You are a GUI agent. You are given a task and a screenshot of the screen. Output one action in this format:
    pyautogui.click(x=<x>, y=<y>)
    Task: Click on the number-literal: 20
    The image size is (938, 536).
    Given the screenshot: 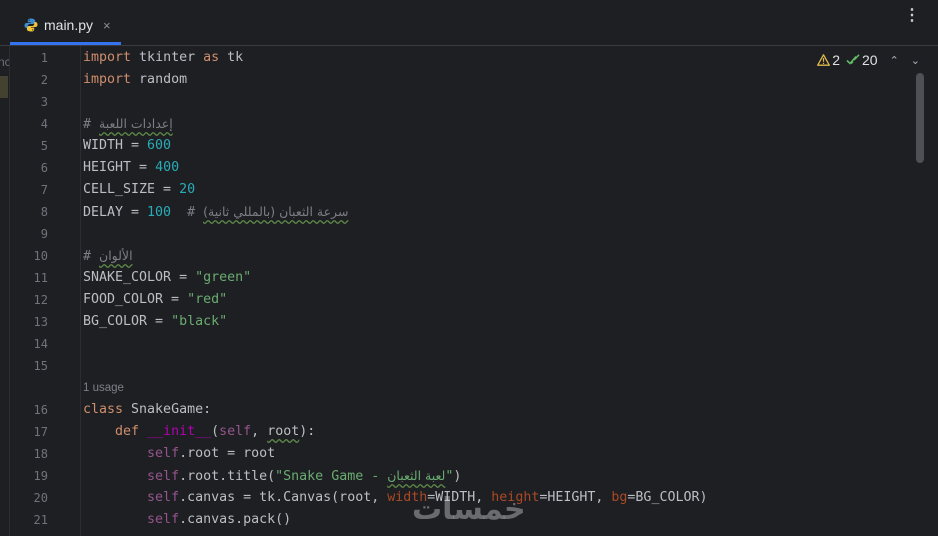 What is the action you would take?
    pyautogui.click(x=187, y=189)
    